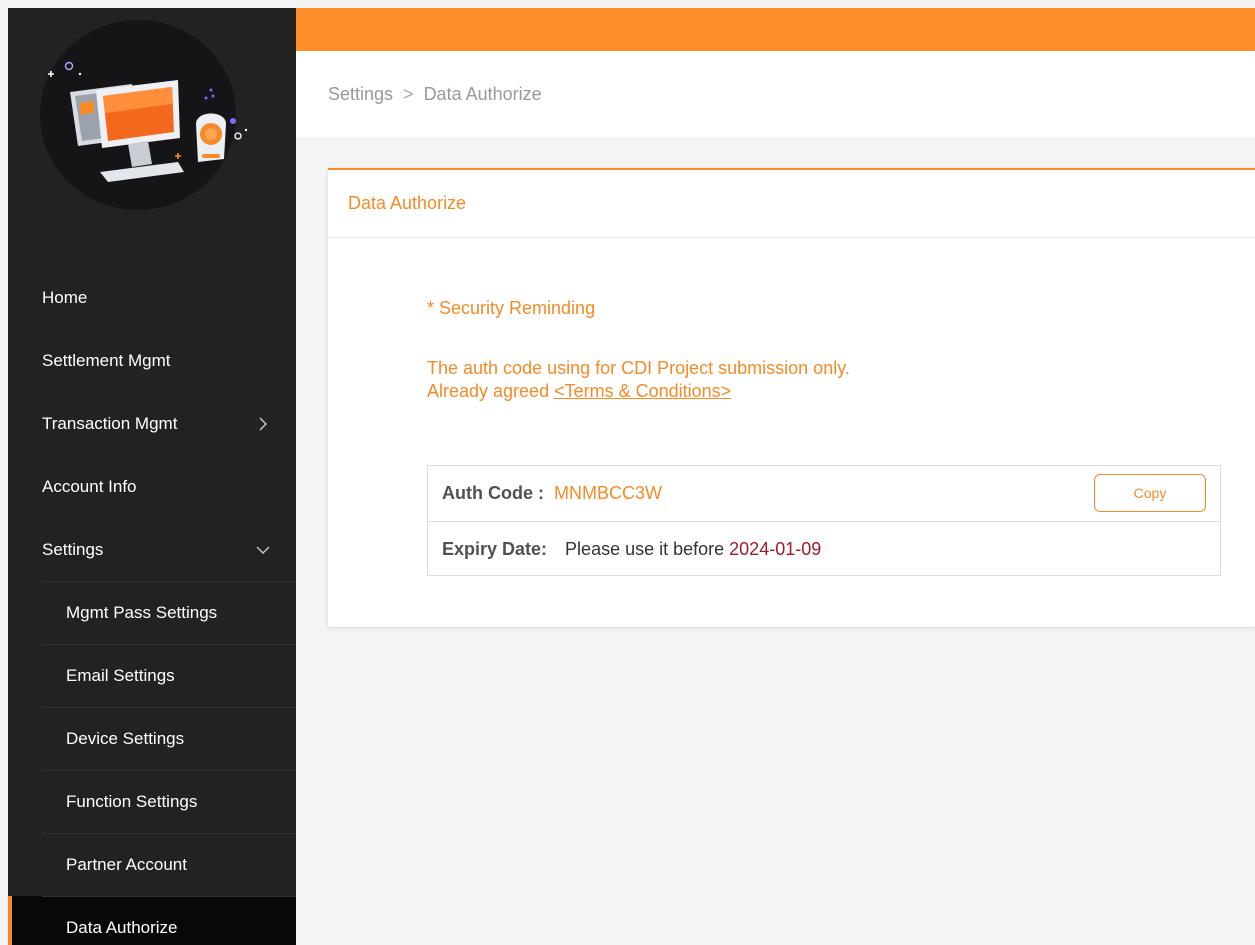  What do you see at coordinates (493, 493) in the screenshot?
I see `auth-code-label: Auth Code :` at bounding box center [493, 493].